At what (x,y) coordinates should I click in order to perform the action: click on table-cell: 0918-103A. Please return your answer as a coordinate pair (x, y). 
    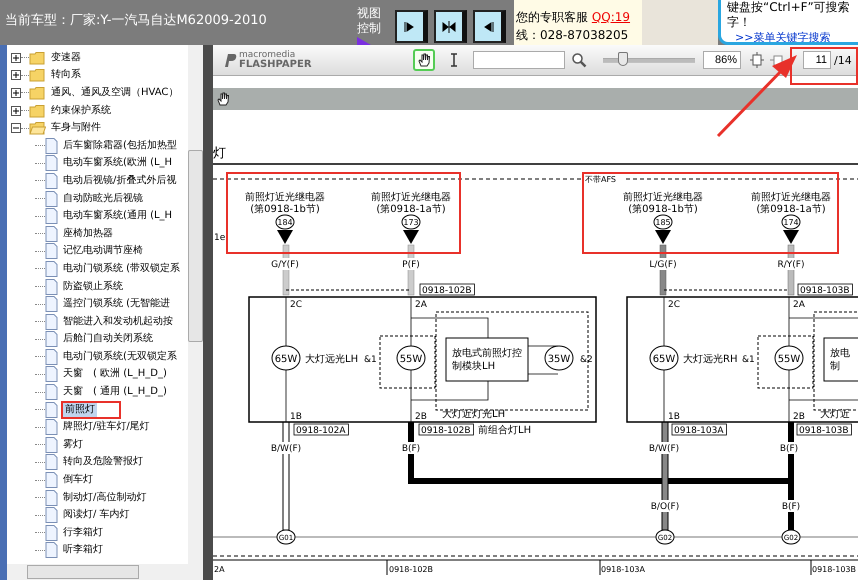
    Looking at the image, I should click on (623, 569).